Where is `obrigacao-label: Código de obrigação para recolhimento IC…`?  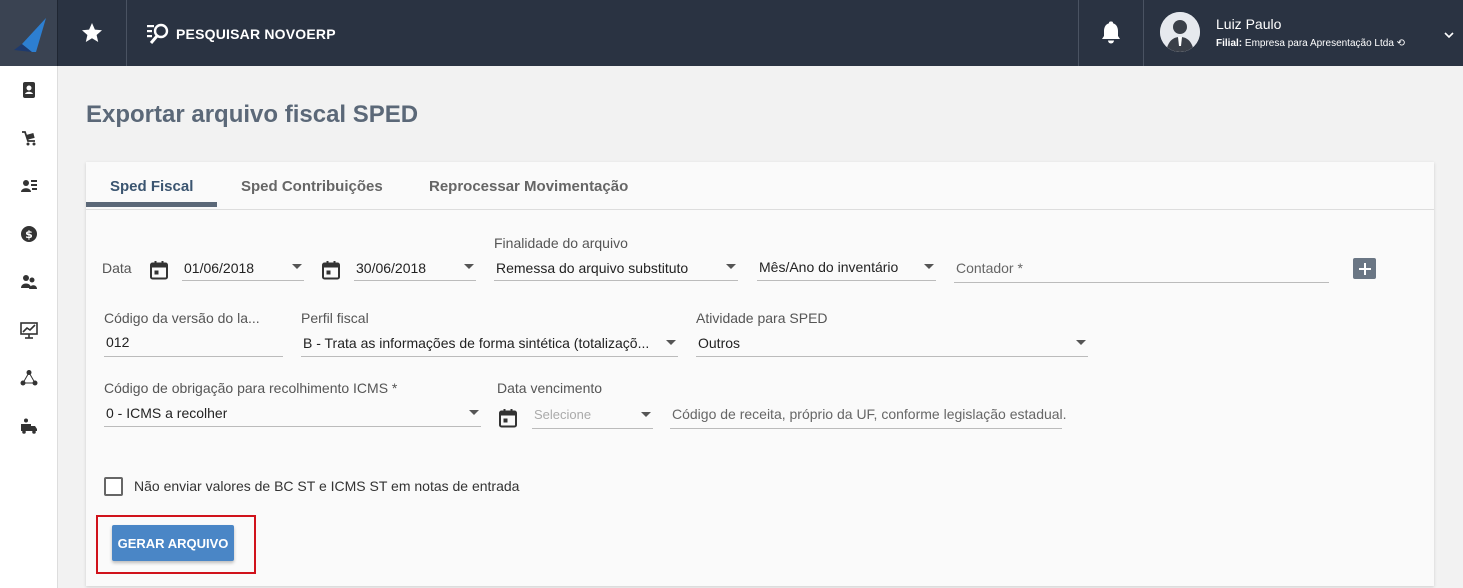 obrigacao-label: Código de obrigação para recolhimento IC… is located at coordinates (251, 388).